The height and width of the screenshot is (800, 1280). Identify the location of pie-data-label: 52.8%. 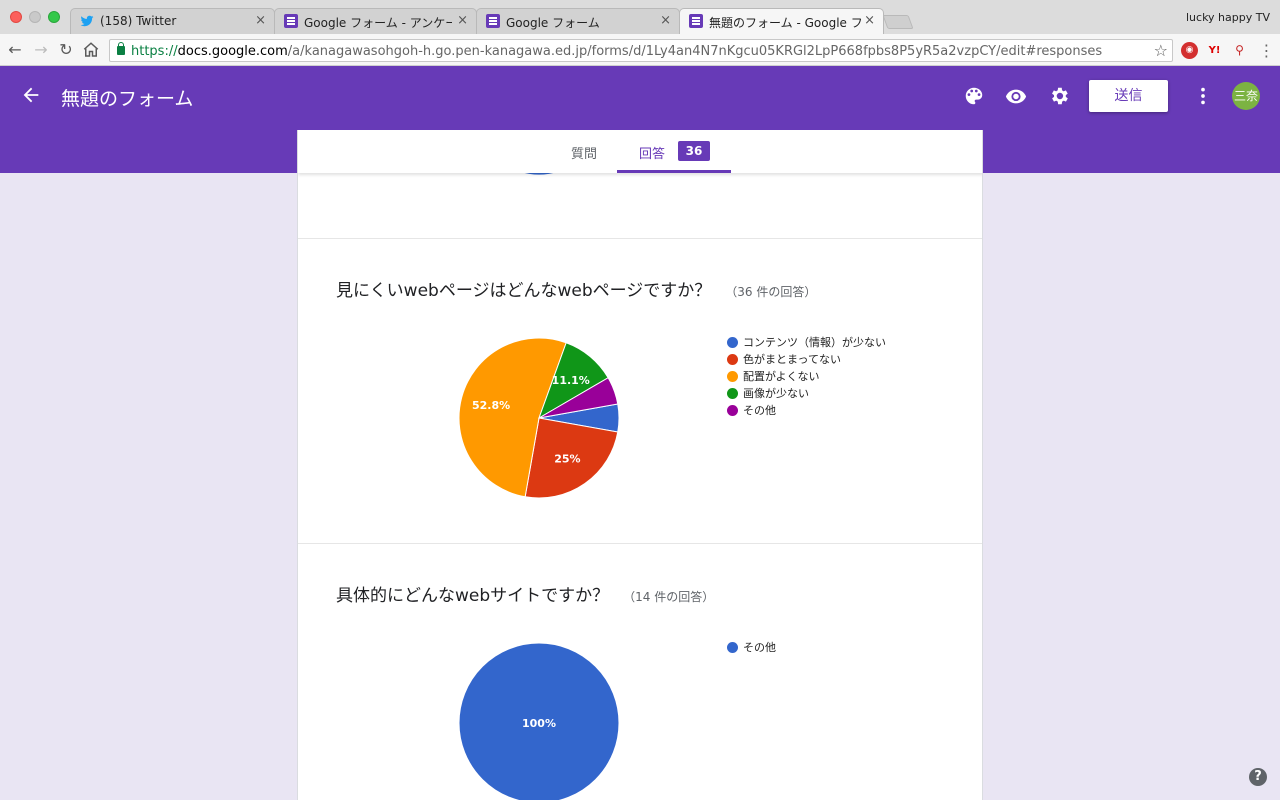
(491, 405).